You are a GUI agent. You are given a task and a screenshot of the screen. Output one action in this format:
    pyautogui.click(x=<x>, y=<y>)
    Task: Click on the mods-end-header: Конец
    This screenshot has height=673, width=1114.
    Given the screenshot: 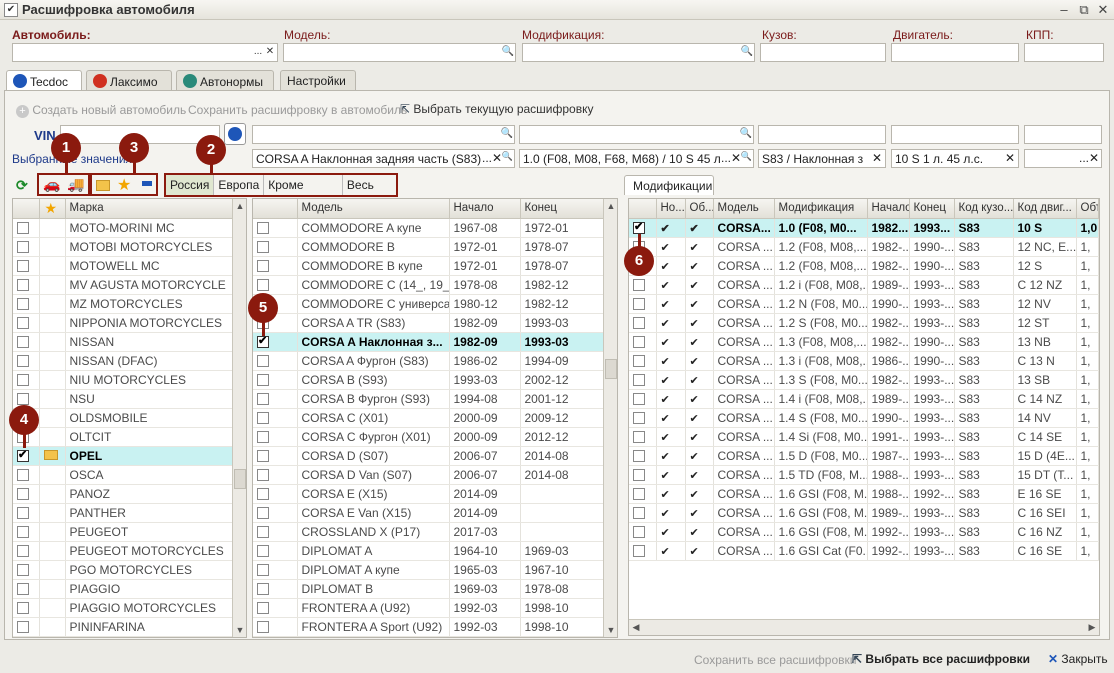 What is the action you would take?
    pyautogui.click(x=932, y=209)
    